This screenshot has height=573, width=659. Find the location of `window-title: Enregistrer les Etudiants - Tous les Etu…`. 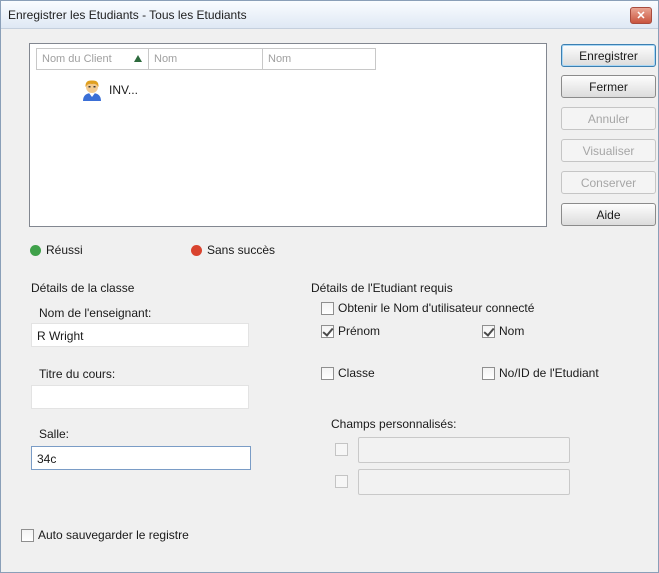

window-title: Enregistrer les Etudiants - Tous les Etu… is located at coordinates (127, 15).